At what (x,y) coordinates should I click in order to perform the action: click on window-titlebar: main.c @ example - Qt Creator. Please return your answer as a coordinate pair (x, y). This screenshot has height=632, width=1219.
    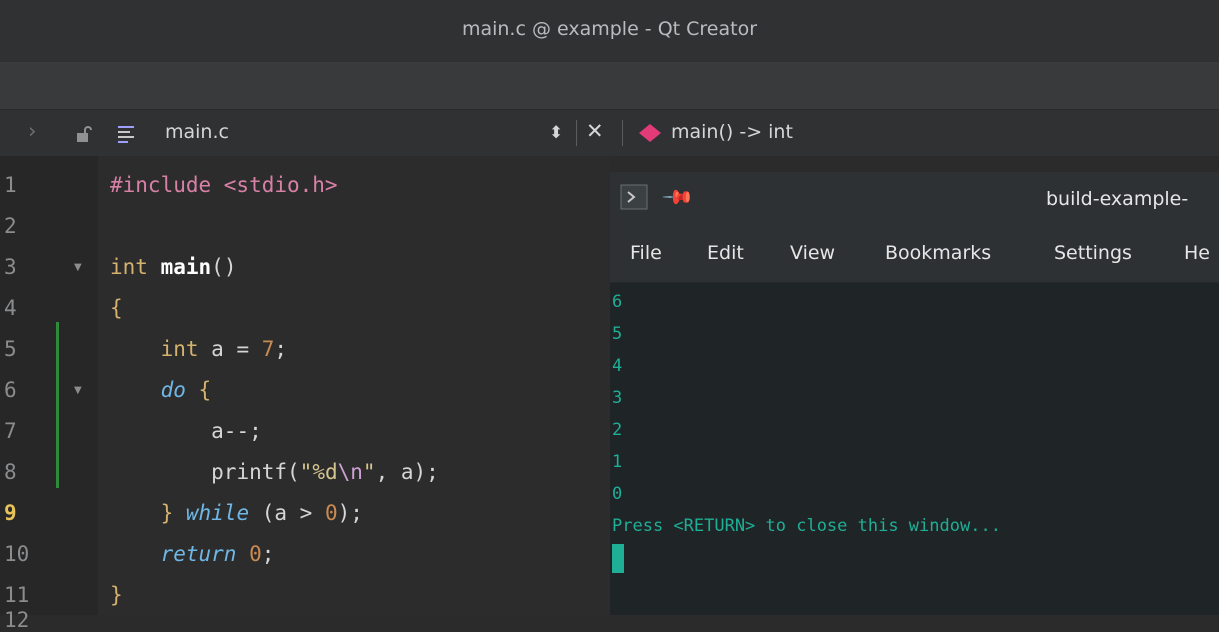
    Looking at the image, I should click on (609, 31).